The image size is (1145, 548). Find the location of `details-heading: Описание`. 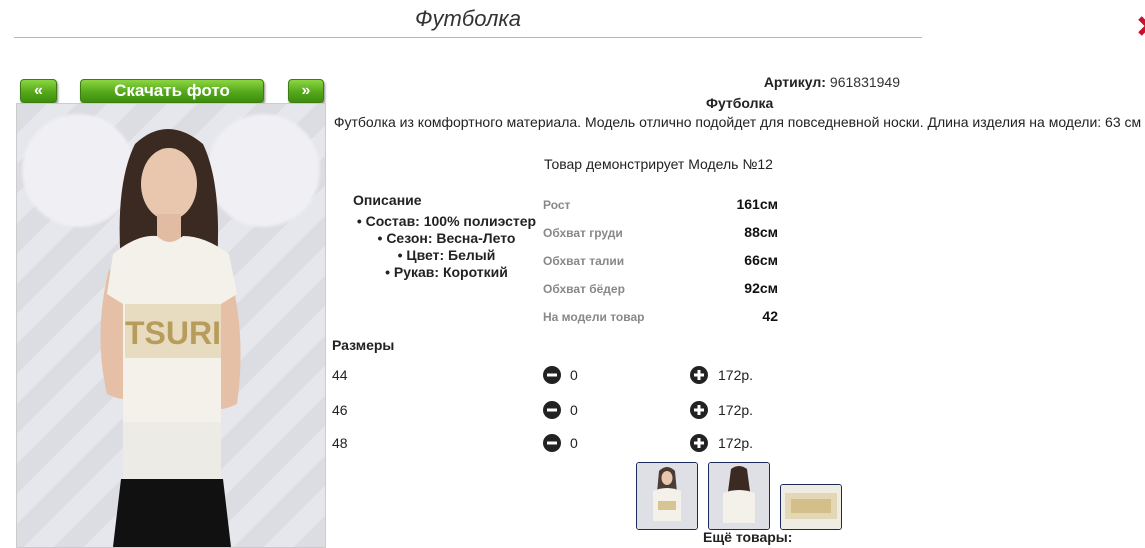

details-heading: Описание is located at coordinates (387, 200).